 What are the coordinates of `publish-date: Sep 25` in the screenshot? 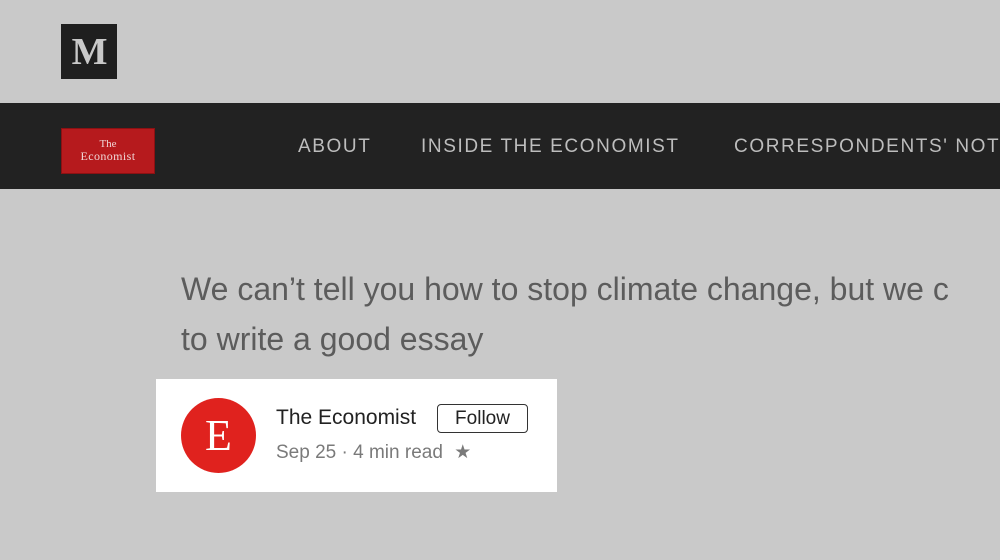 It's located at (306, 452).